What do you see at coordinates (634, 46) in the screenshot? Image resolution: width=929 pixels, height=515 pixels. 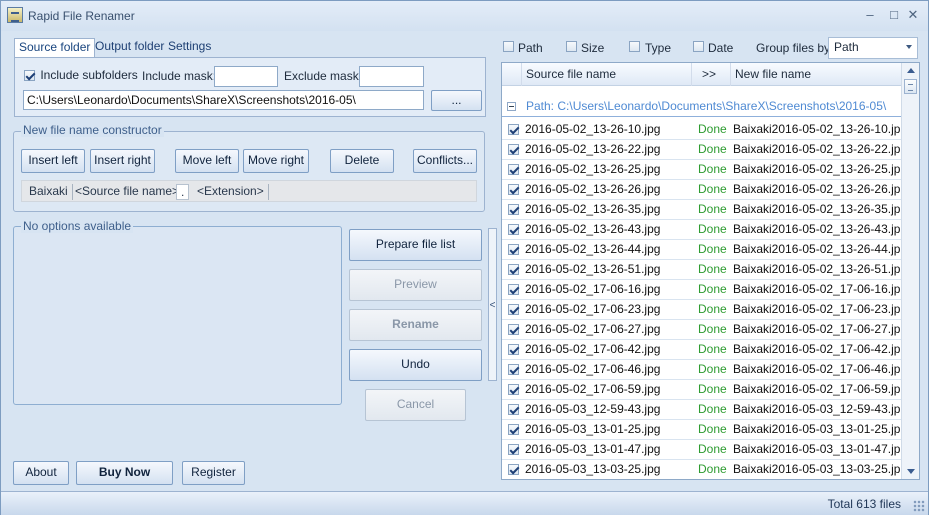 I see `type-filter-checkbox` at bounding box center [634, 46].